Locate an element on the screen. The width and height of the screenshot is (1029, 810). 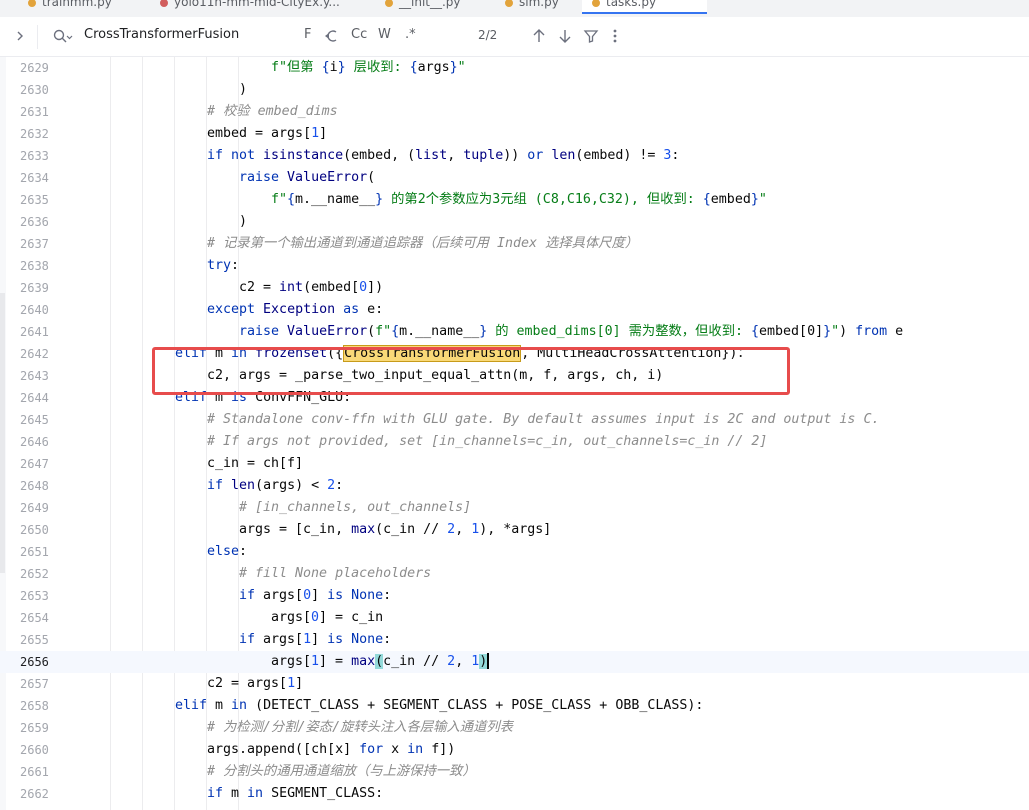
code-token: } is located at coordinates (754, 199).